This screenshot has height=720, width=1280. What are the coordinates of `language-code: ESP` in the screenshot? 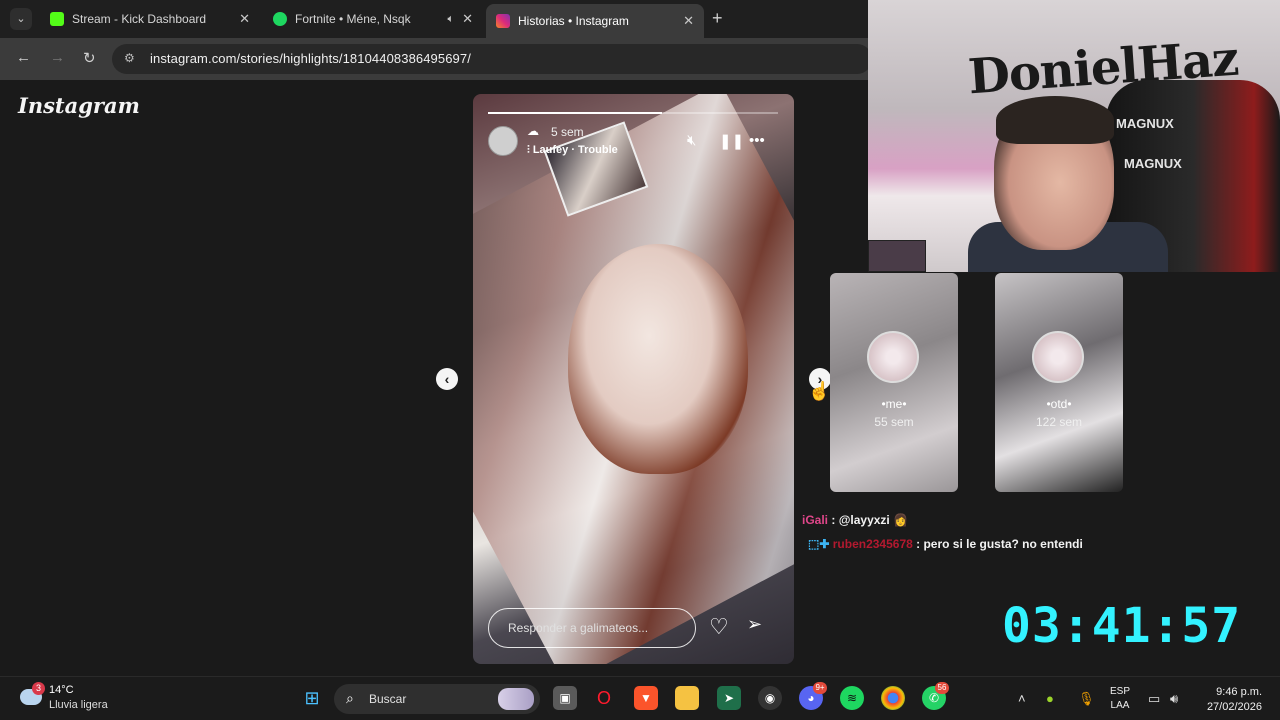 It's located at (1120, 691).